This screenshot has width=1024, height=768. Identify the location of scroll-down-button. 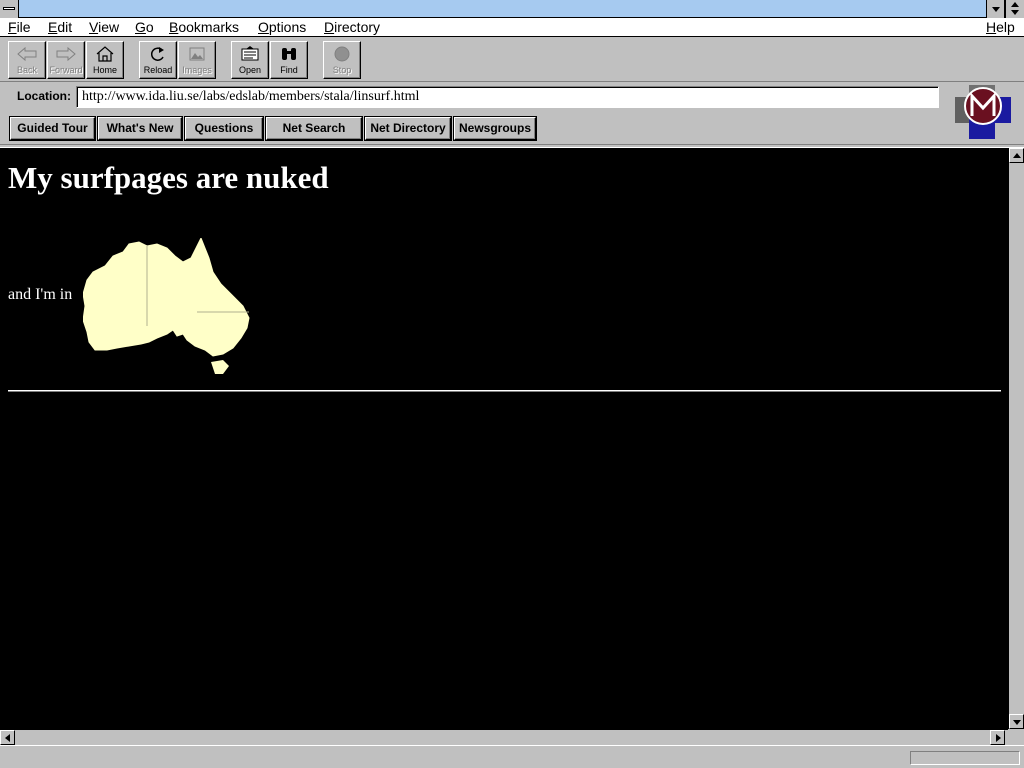
(1016, 721).